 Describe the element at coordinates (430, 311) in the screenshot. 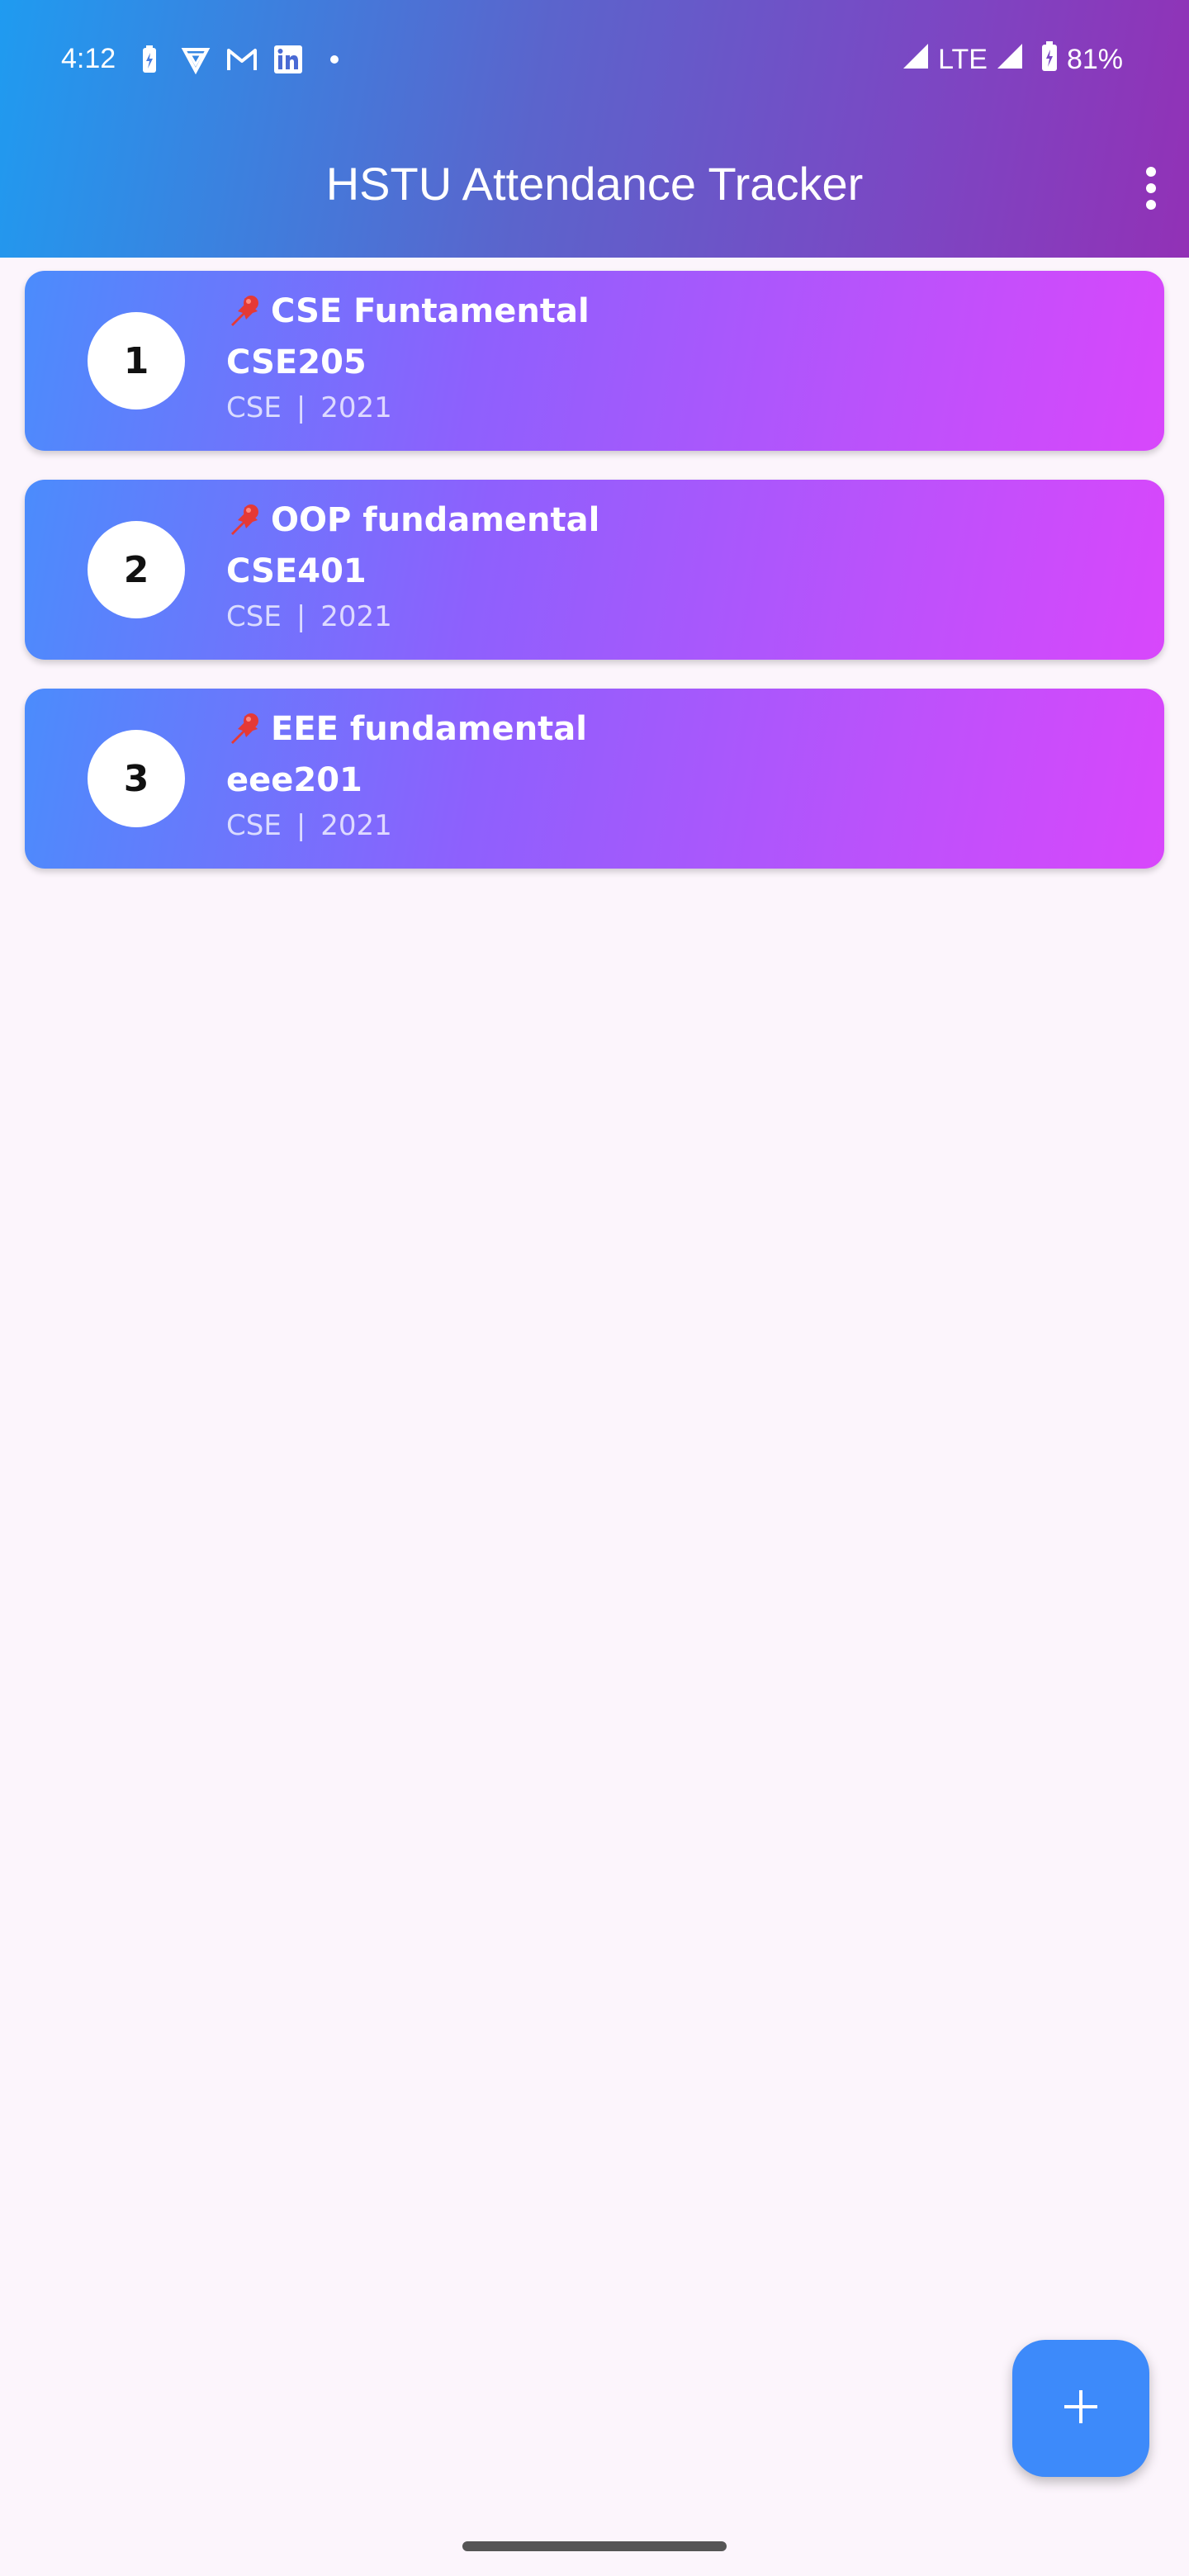

I see `course-title-text: CSE Funtamental` at that location.